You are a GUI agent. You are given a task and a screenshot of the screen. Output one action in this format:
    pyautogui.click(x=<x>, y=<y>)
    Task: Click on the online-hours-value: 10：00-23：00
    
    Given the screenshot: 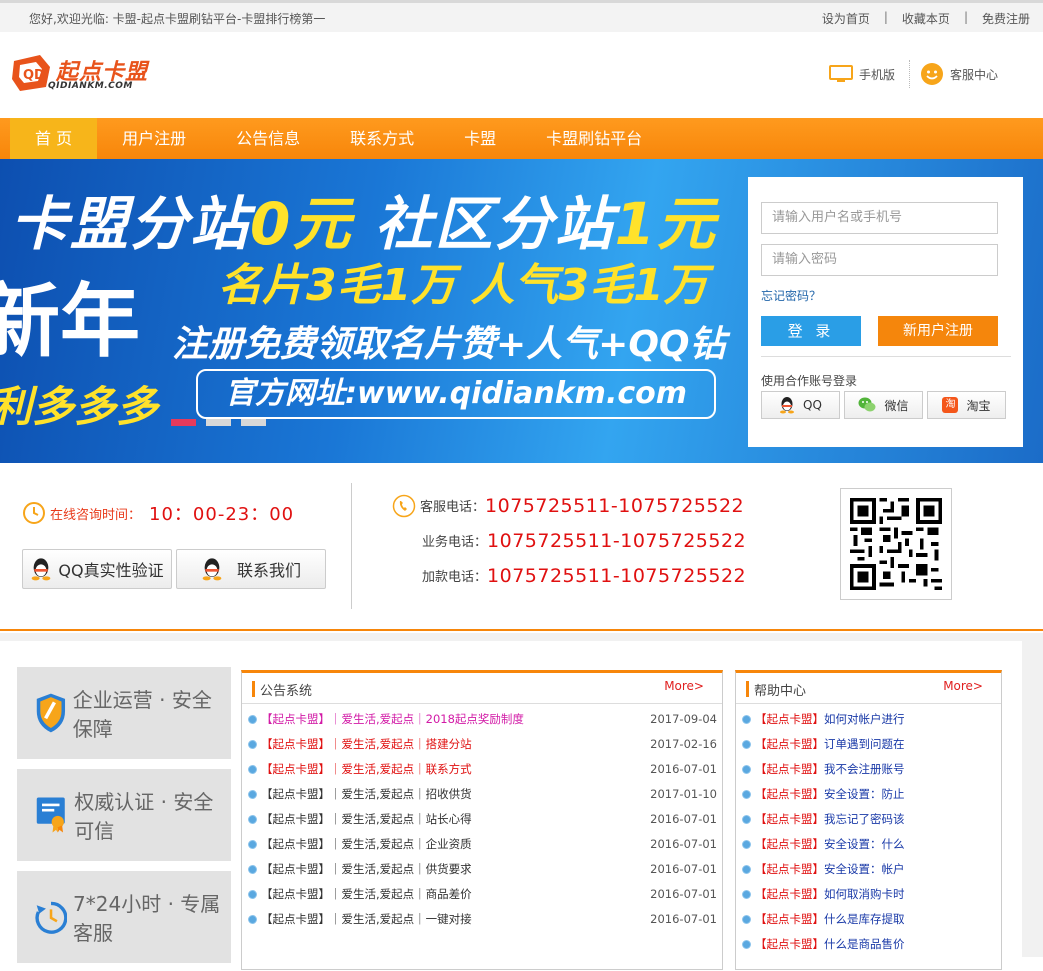 What is the action you would take?
    pyautogui.click(x=222, y=514)
    